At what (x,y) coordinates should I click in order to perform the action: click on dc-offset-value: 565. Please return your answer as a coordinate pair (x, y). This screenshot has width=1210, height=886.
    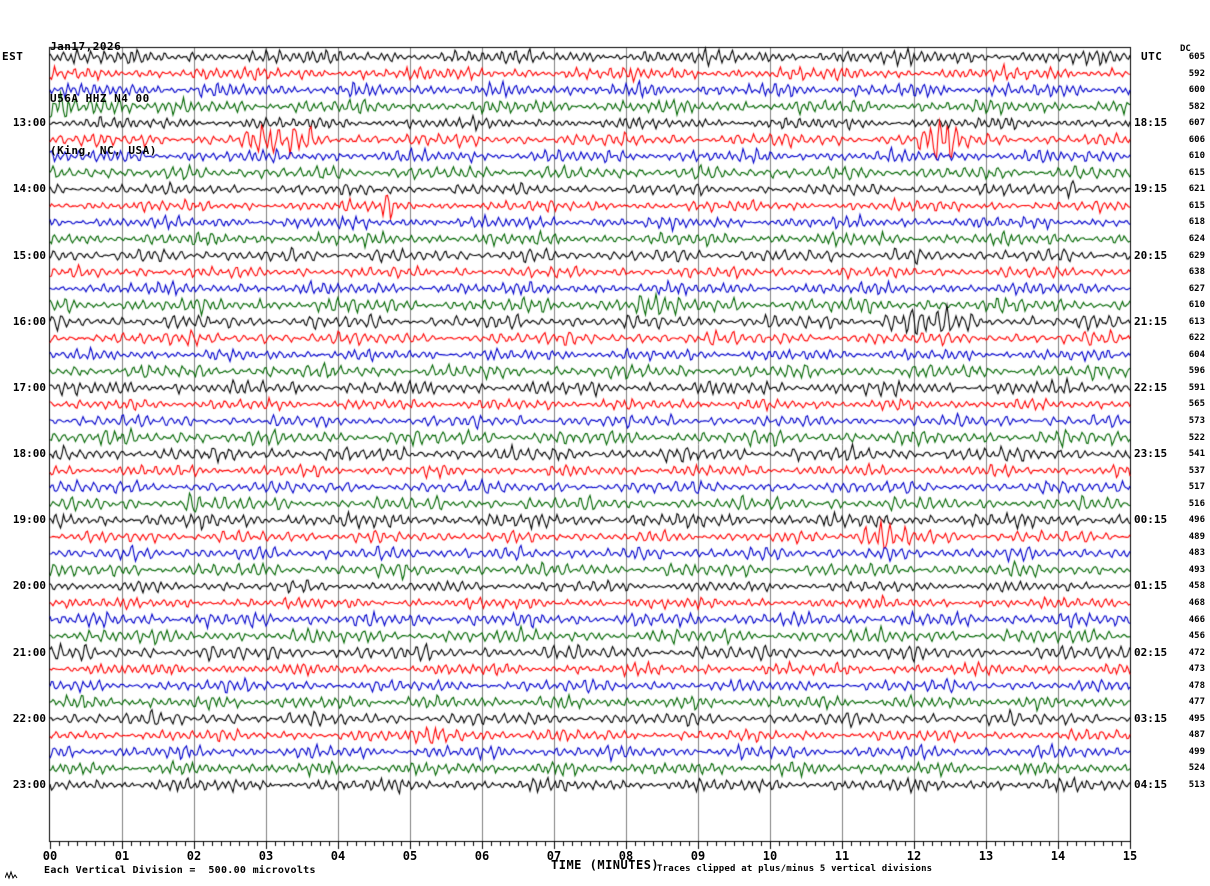
    Looking at the image, I should click on (1196, 404).